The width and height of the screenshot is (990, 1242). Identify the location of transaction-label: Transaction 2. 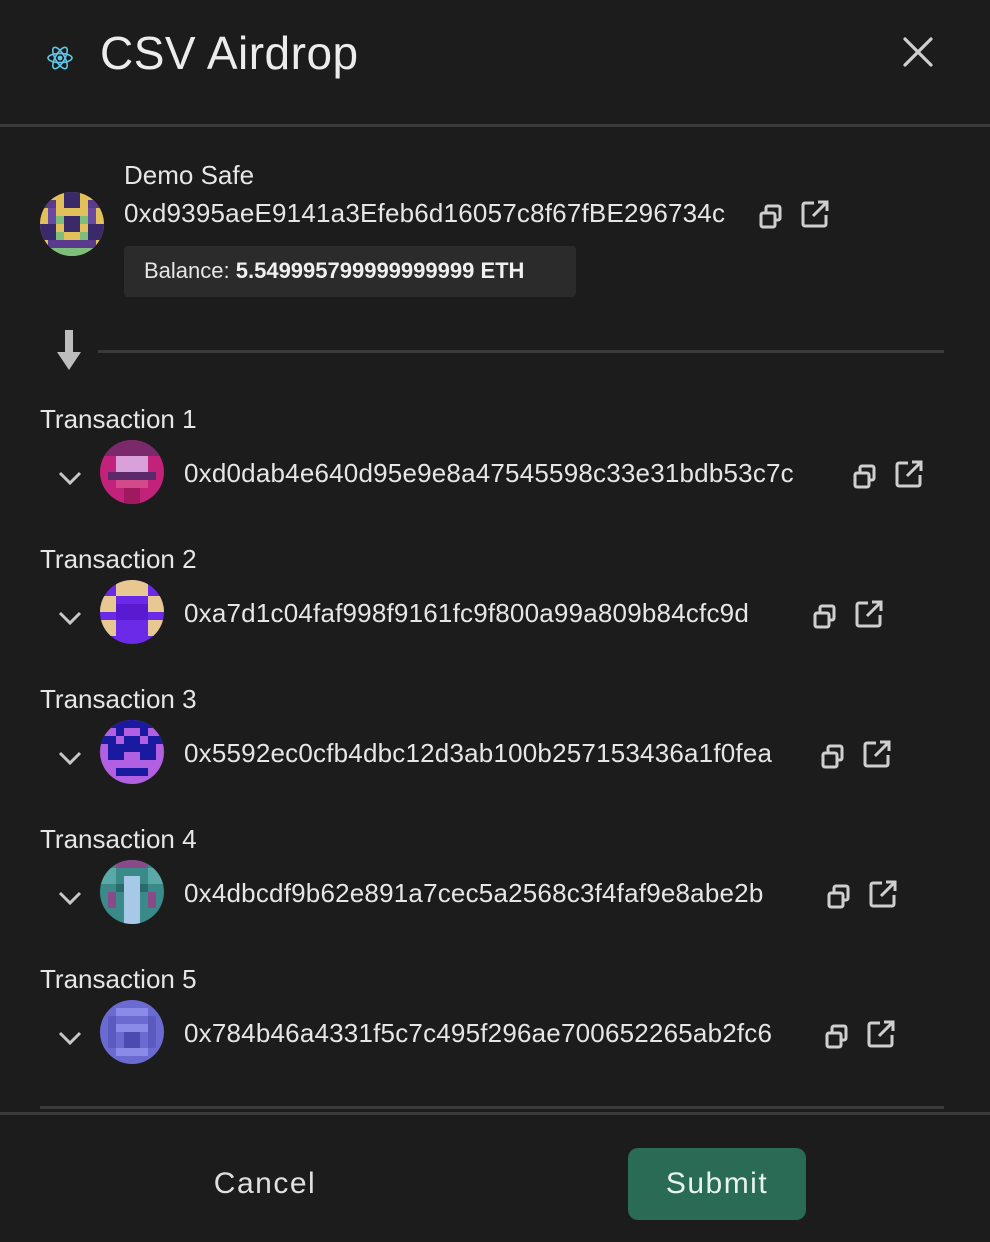
(118, 559).